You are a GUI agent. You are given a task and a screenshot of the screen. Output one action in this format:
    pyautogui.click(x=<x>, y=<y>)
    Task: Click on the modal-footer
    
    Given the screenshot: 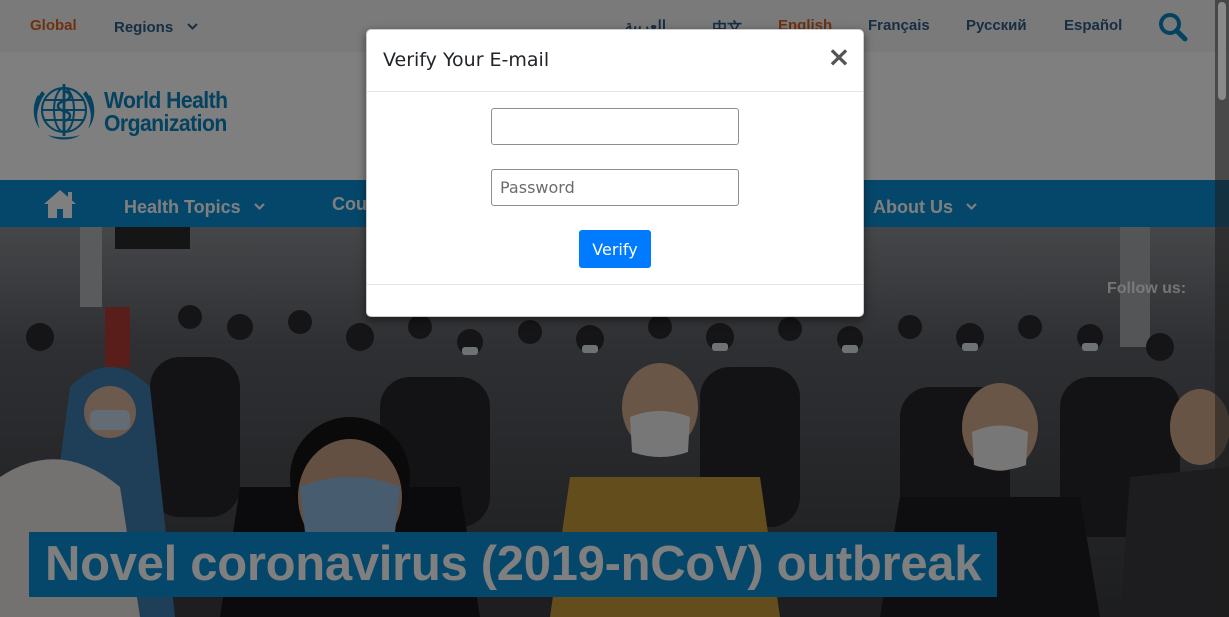 What is the action you would take?
    pyautogui.click(x=615, y=300)
    